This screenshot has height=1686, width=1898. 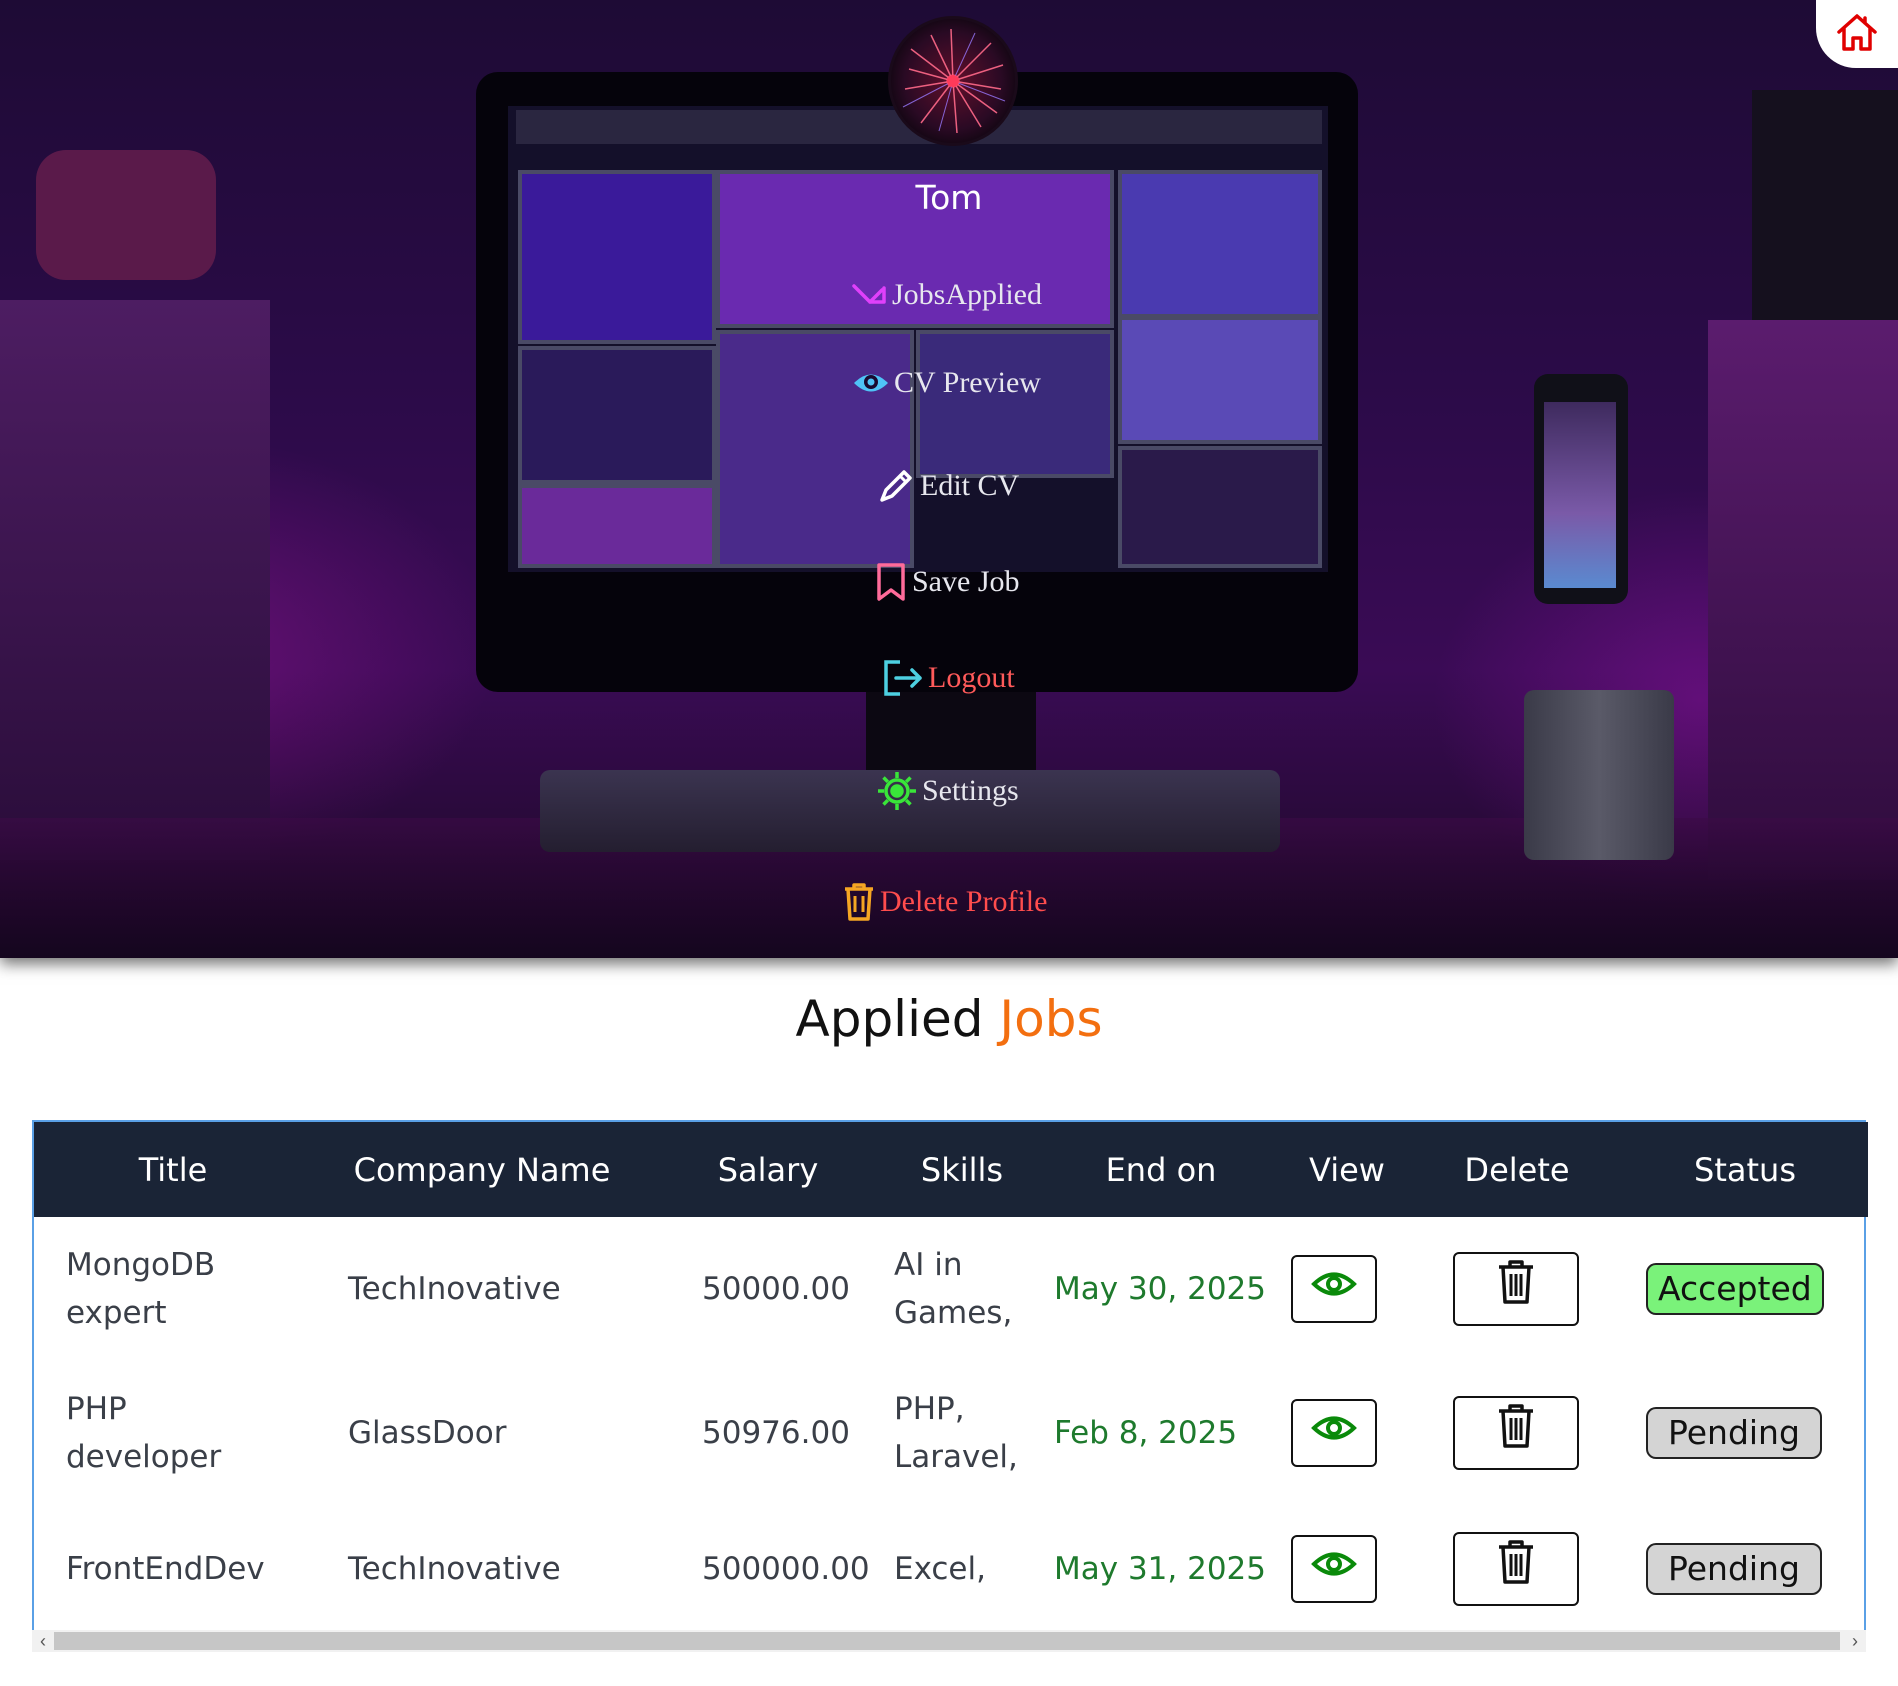 I want to click on column-header-end-on: End on, so click(x=1161, y=1169).